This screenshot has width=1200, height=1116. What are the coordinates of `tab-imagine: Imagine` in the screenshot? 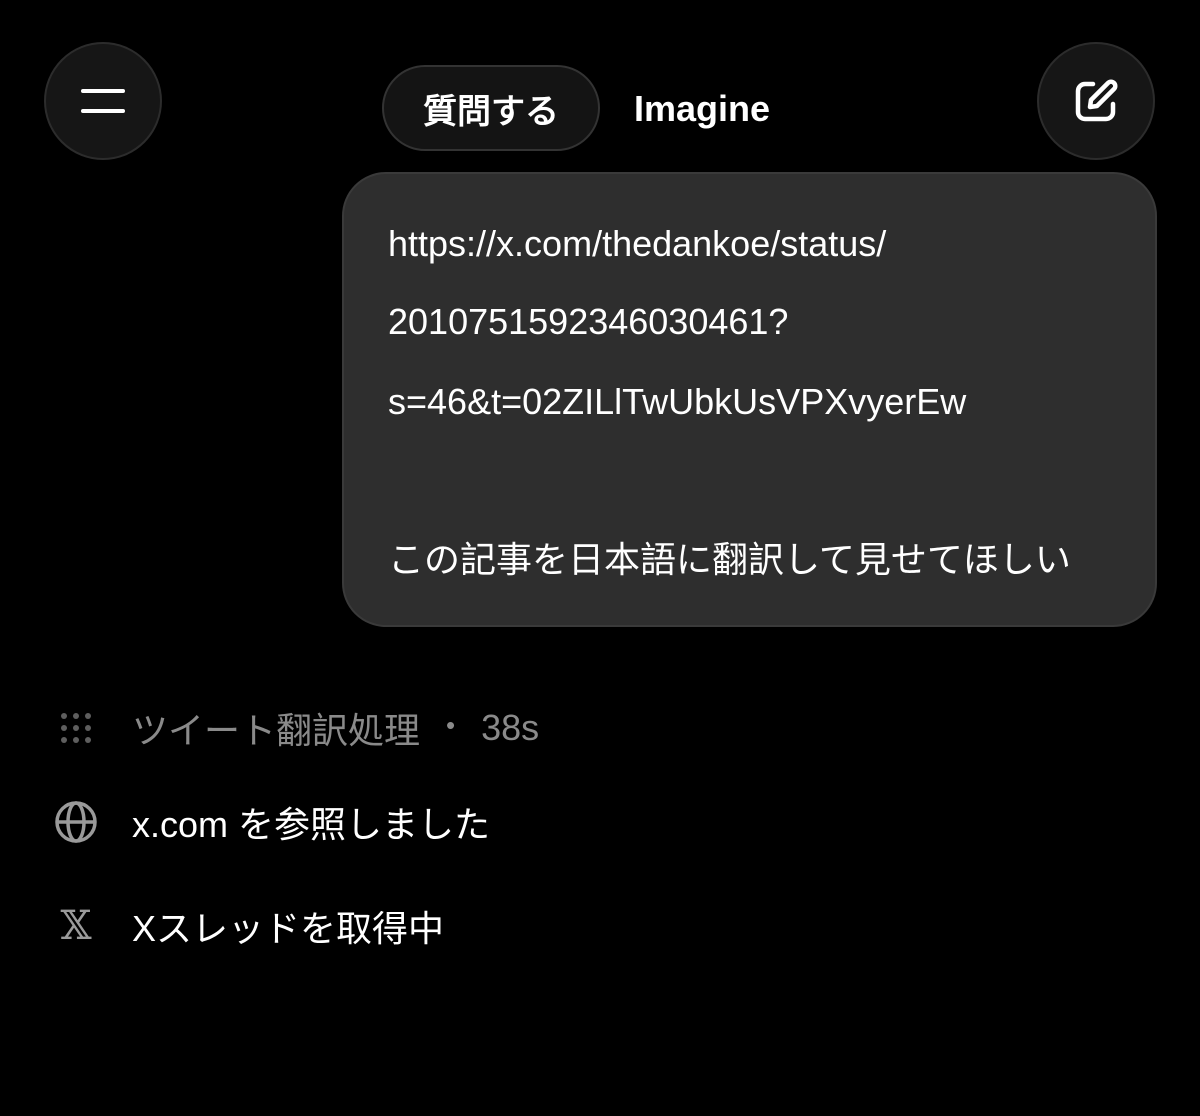 It's located at (702, 109).